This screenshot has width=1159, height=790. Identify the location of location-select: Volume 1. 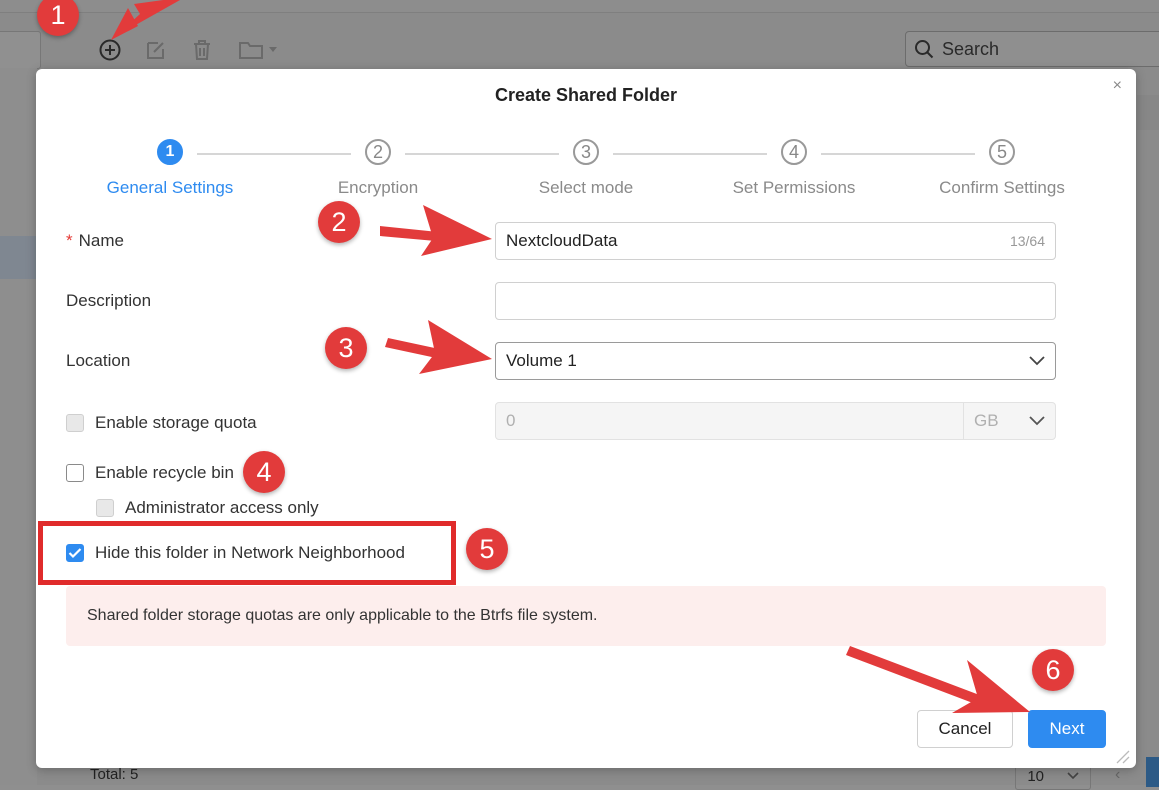
(775, 361).